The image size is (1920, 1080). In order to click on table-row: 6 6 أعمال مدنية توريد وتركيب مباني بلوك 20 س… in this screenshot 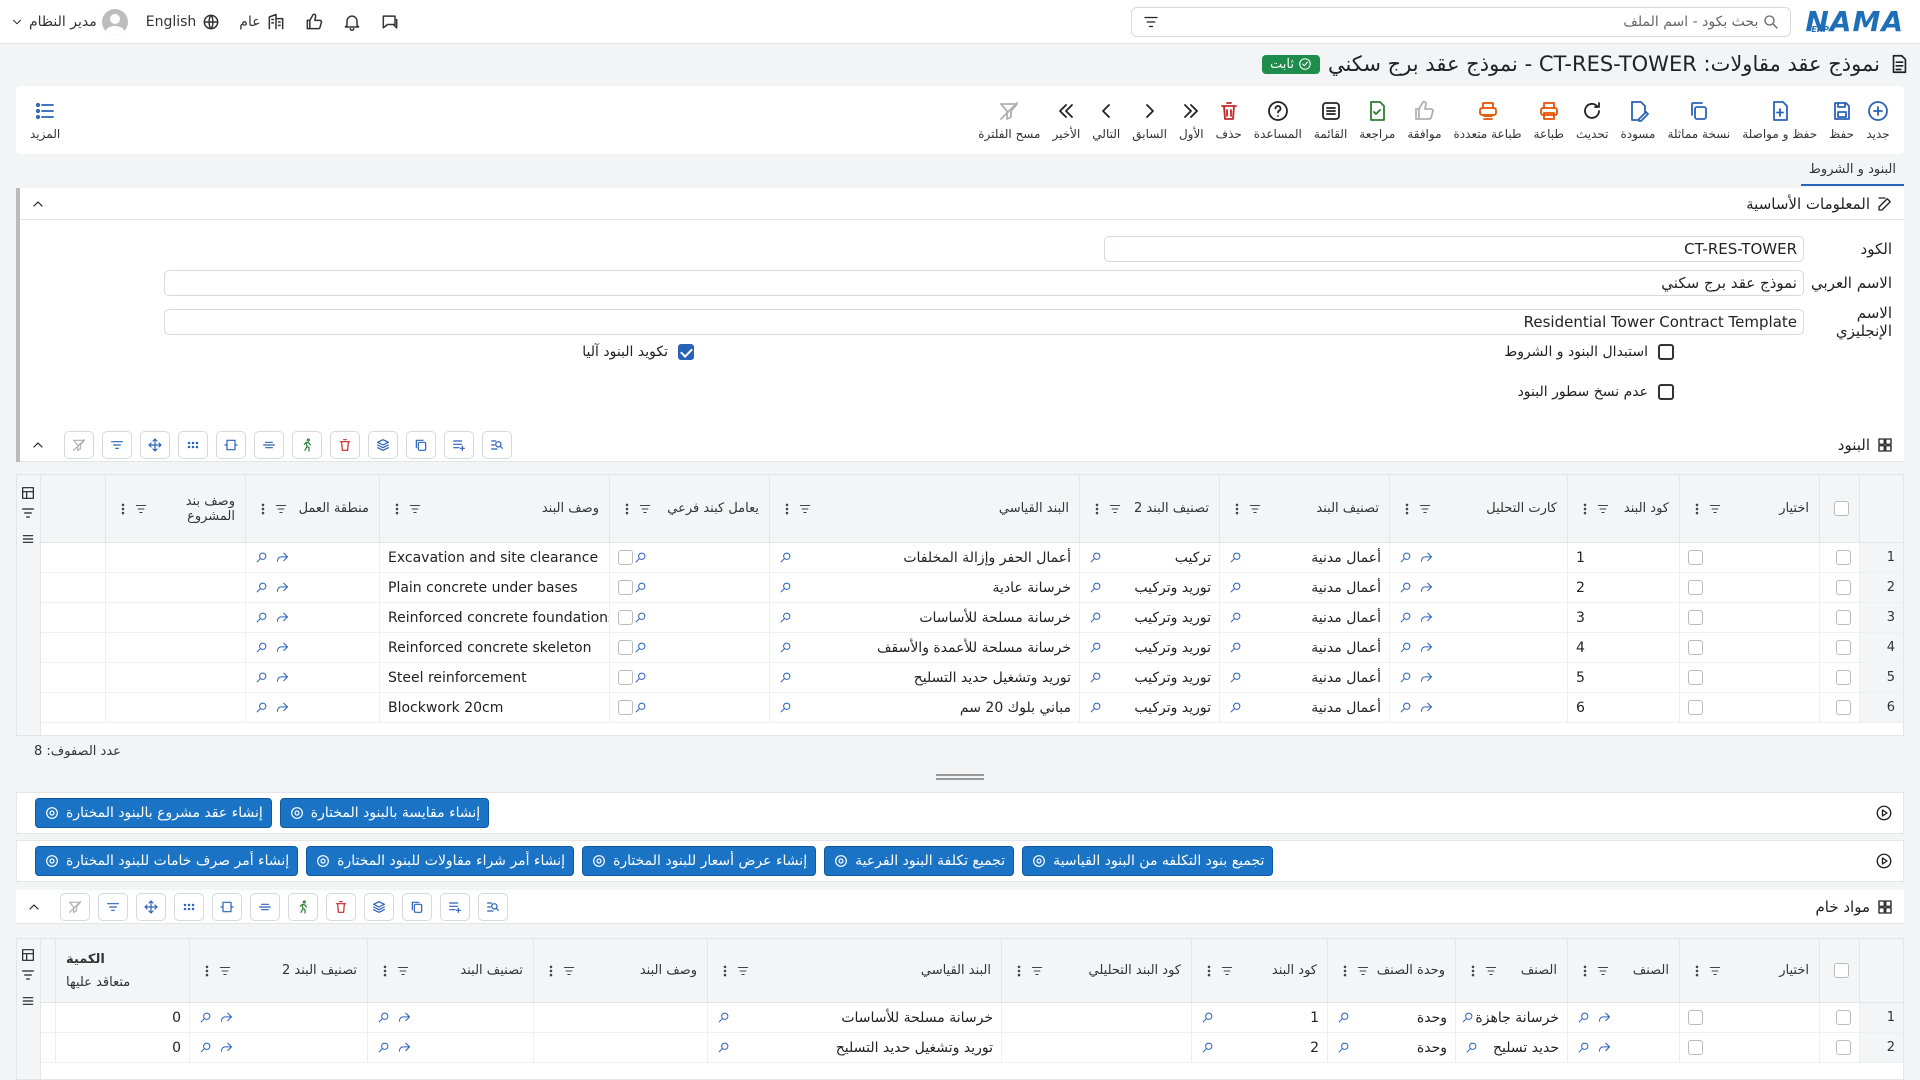, I will do `click(960, 708)`.